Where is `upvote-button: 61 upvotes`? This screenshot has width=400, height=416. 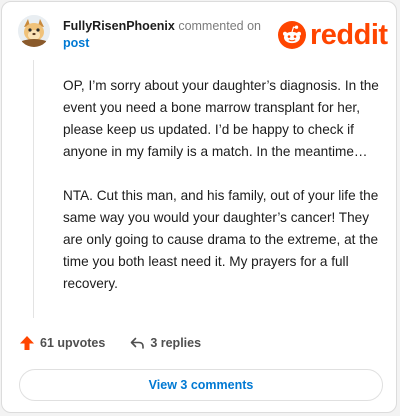 upvote-button: 61 upvotes is located at coordinates (62, 343).